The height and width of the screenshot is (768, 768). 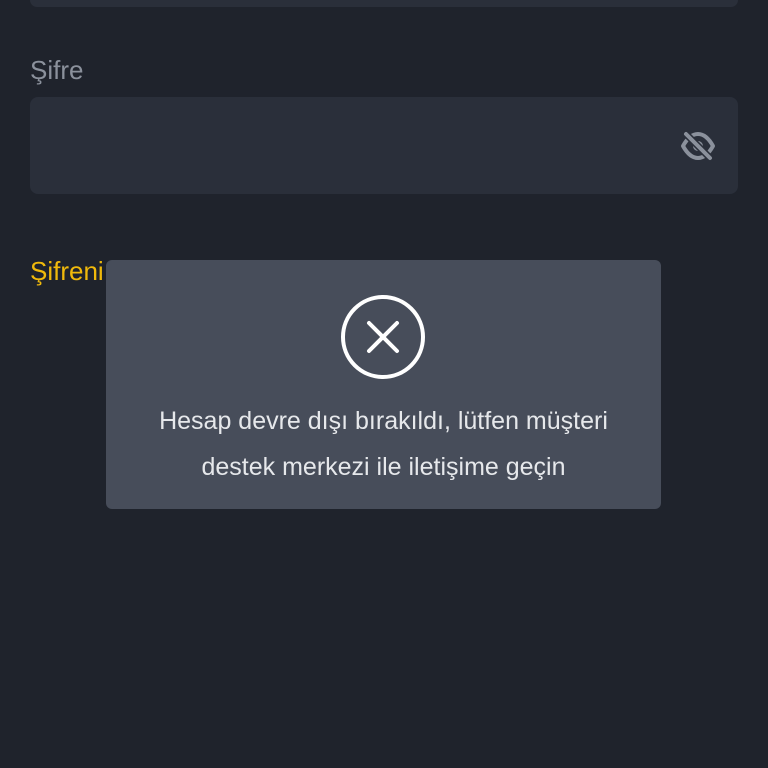 I want to click on toast-message-line: destek merkezi ile iletişime geçin, so click(x=383, y=467).